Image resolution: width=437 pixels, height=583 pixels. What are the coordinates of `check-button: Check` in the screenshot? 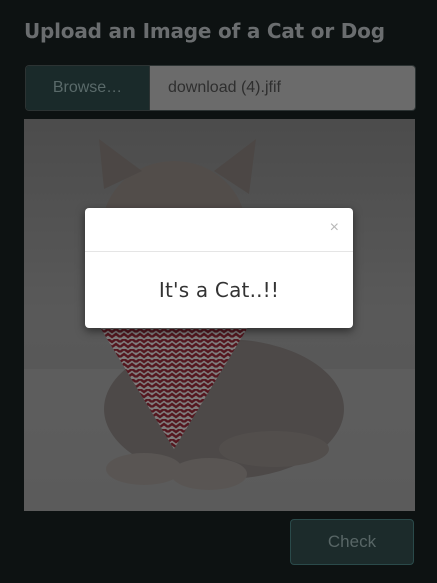 It's located at (352, 542).